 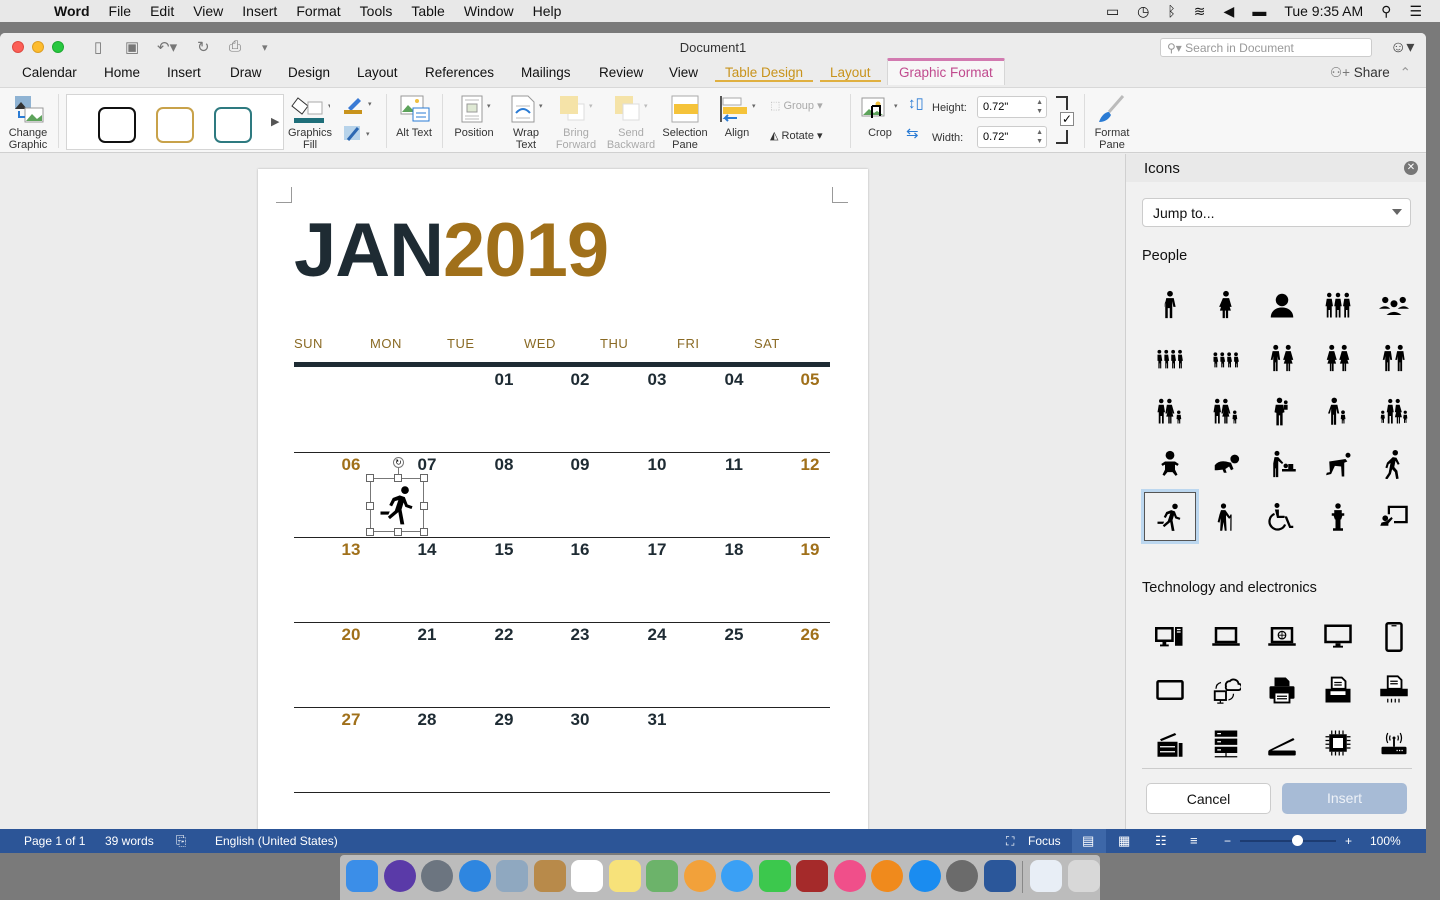 I want to click on icon-option-monitor, so click(x=1338, y=636).